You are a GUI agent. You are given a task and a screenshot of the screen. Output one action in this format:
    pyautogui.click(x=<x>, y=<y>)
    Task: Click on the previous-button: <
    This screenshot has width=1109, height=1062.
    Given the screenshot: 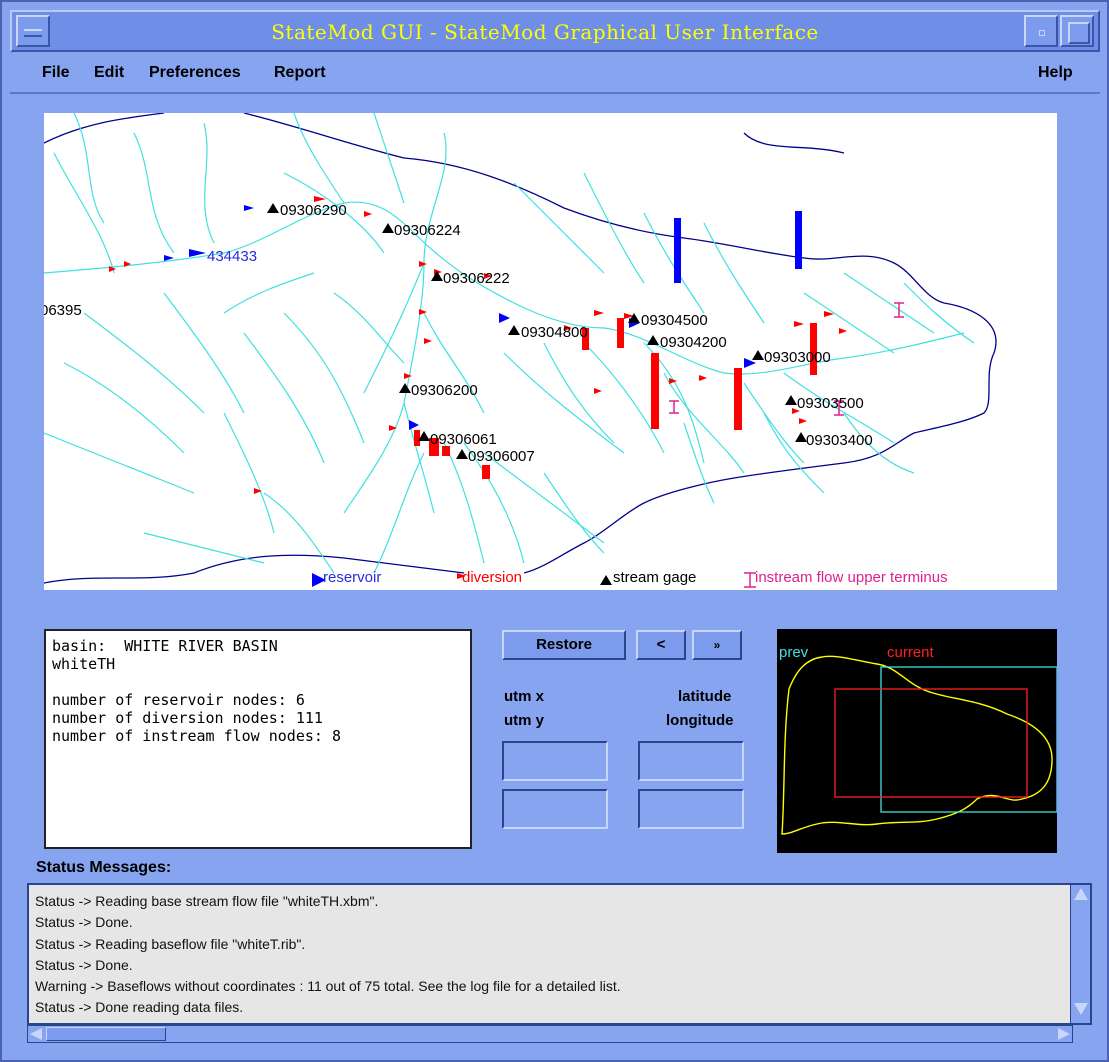 What is the action you would take?
    pyautogui.click(x=661, y=645)
    